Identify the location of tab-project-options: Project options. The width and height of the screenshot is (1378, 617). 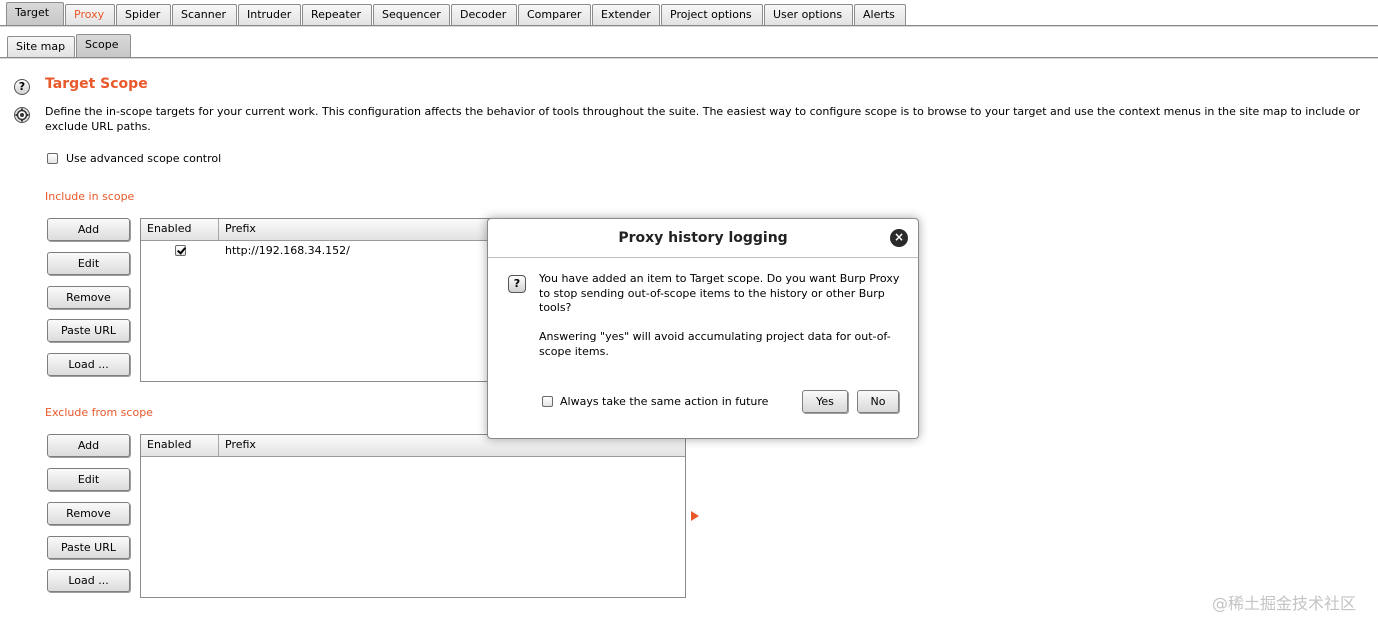
(712, 15).